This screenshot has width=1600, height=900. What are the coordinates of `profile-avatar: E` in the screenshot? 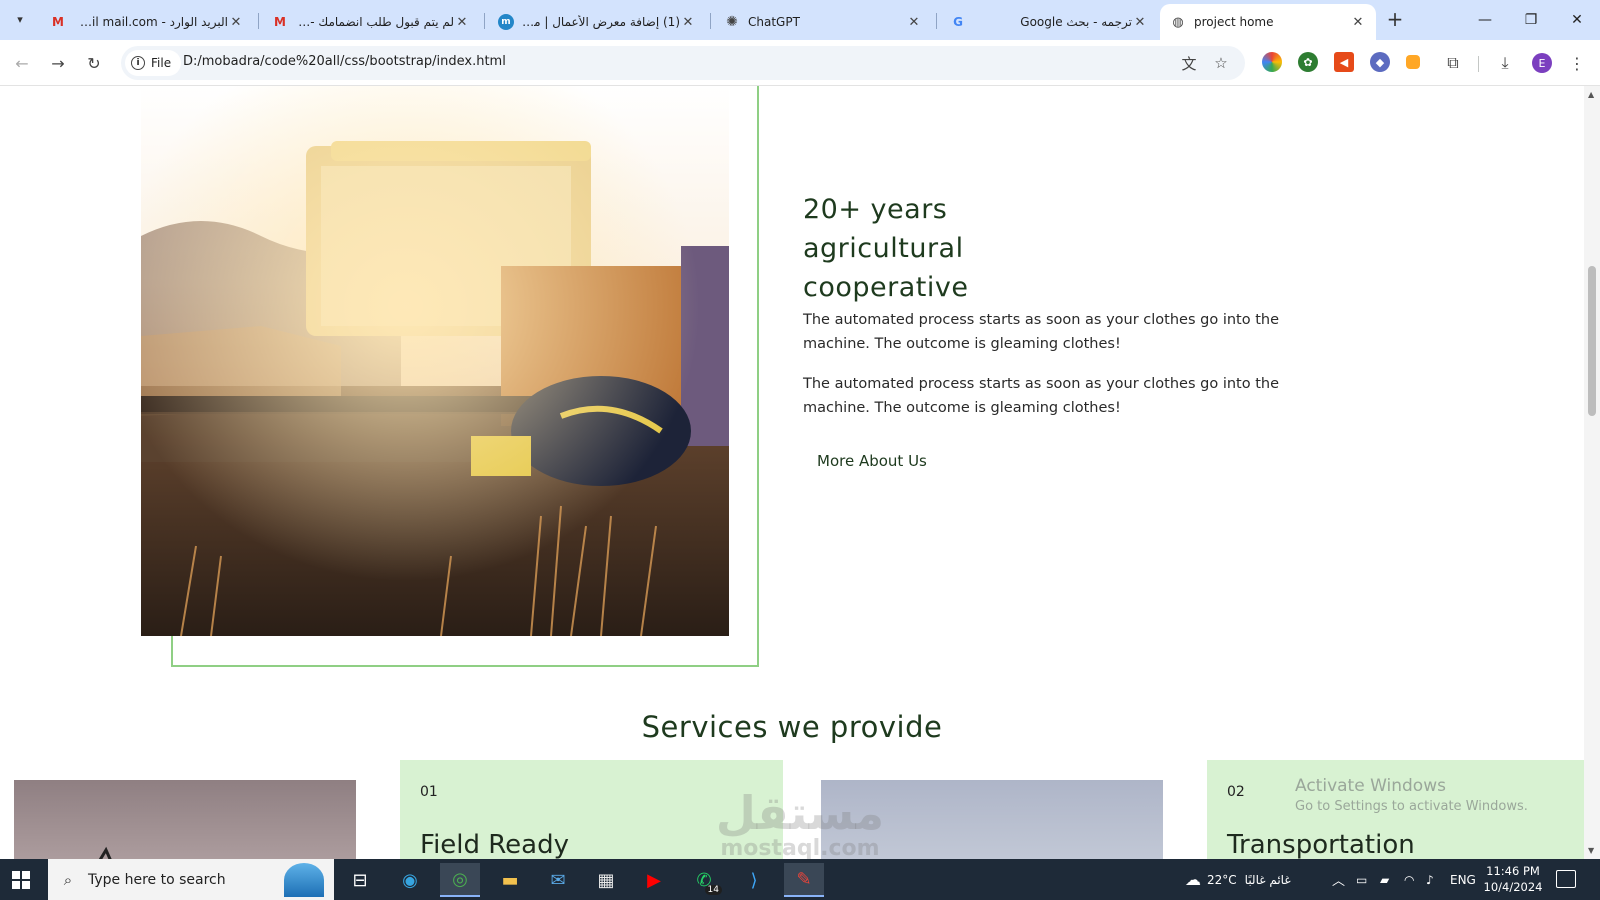 It's located at (1542, 63).